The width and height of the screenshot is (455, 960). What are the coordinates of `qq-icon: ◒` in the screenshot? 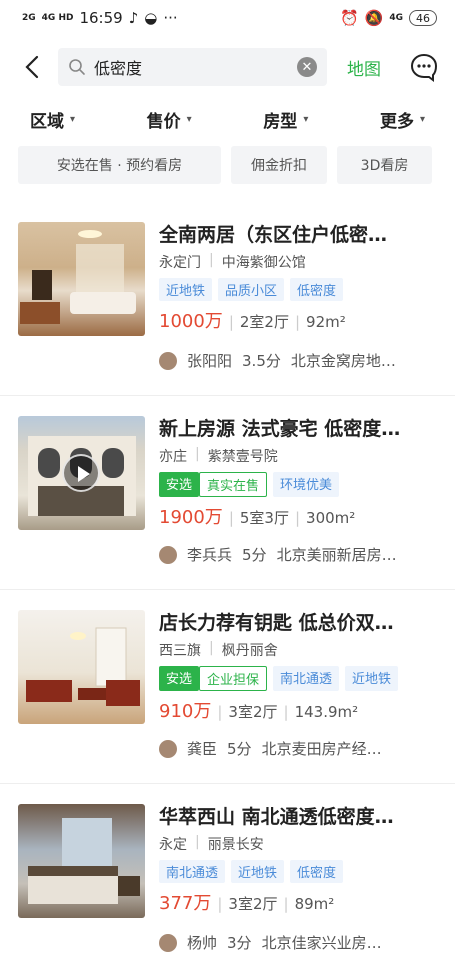 It's located at (151, 18).